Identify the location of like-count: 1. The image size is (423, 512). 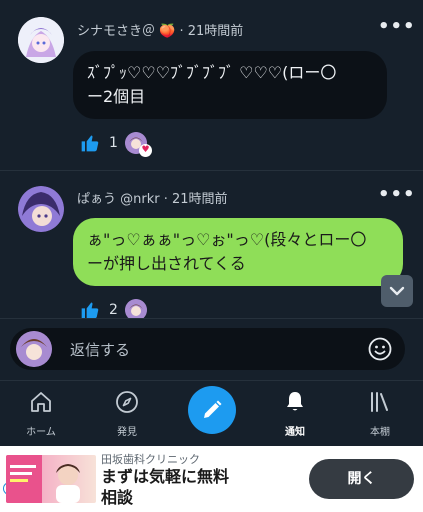
(113, 143).